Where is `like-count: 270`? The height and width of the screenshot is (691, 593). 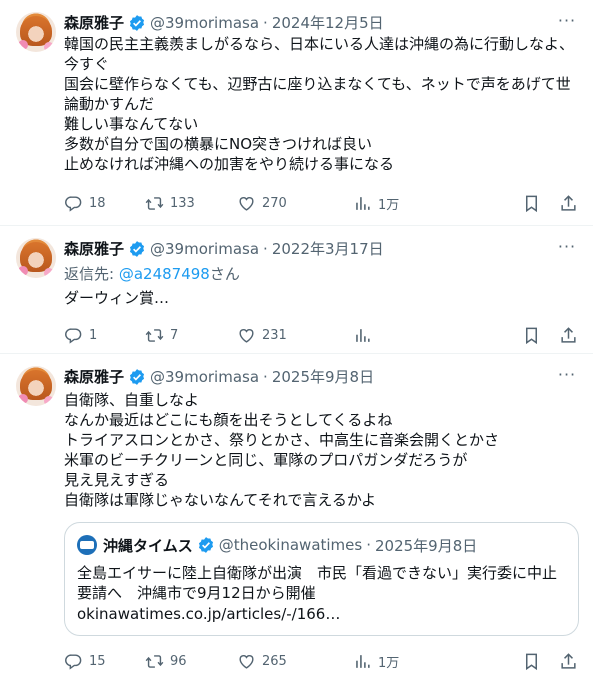 like-count: 270 is located at coordinates (274, 203).